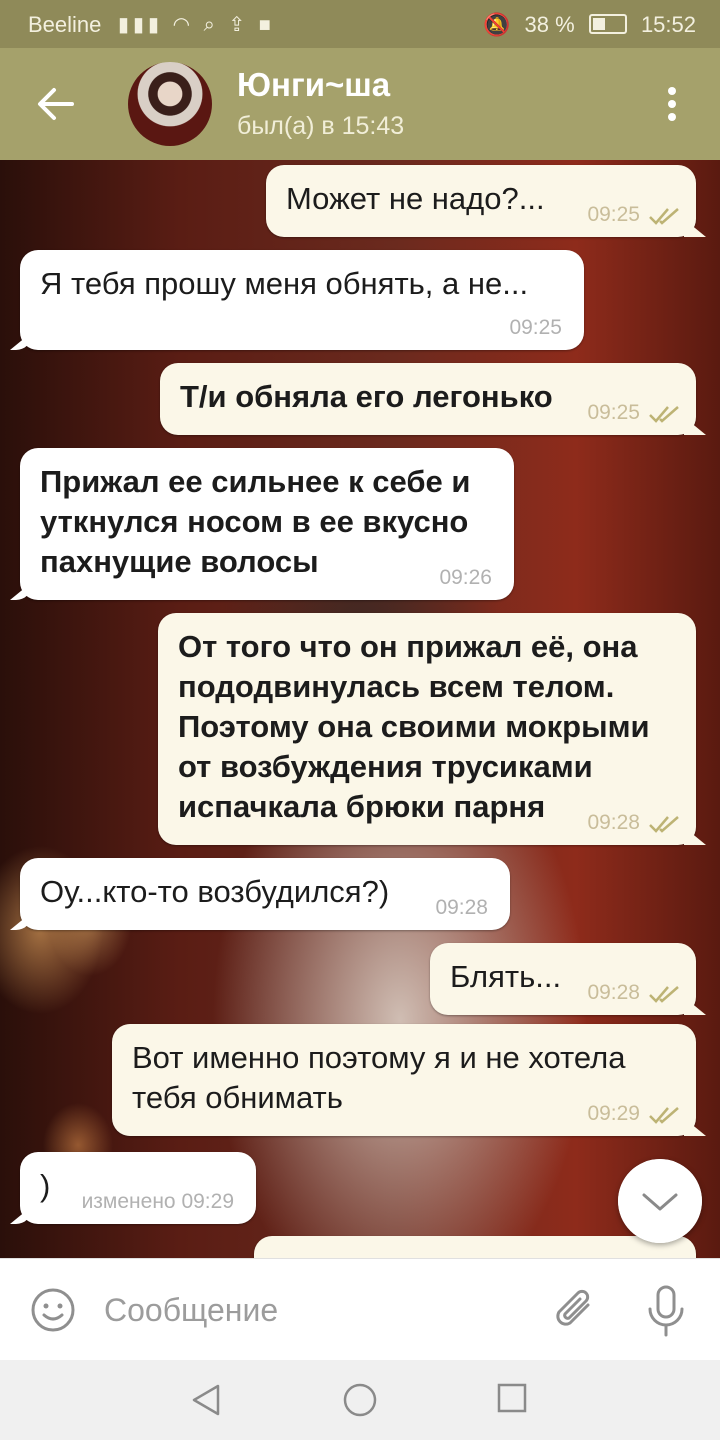  Describe the element at coordinates (313, 85) in the screenshot. I see `contact-name: Юнги~ша` at that location.